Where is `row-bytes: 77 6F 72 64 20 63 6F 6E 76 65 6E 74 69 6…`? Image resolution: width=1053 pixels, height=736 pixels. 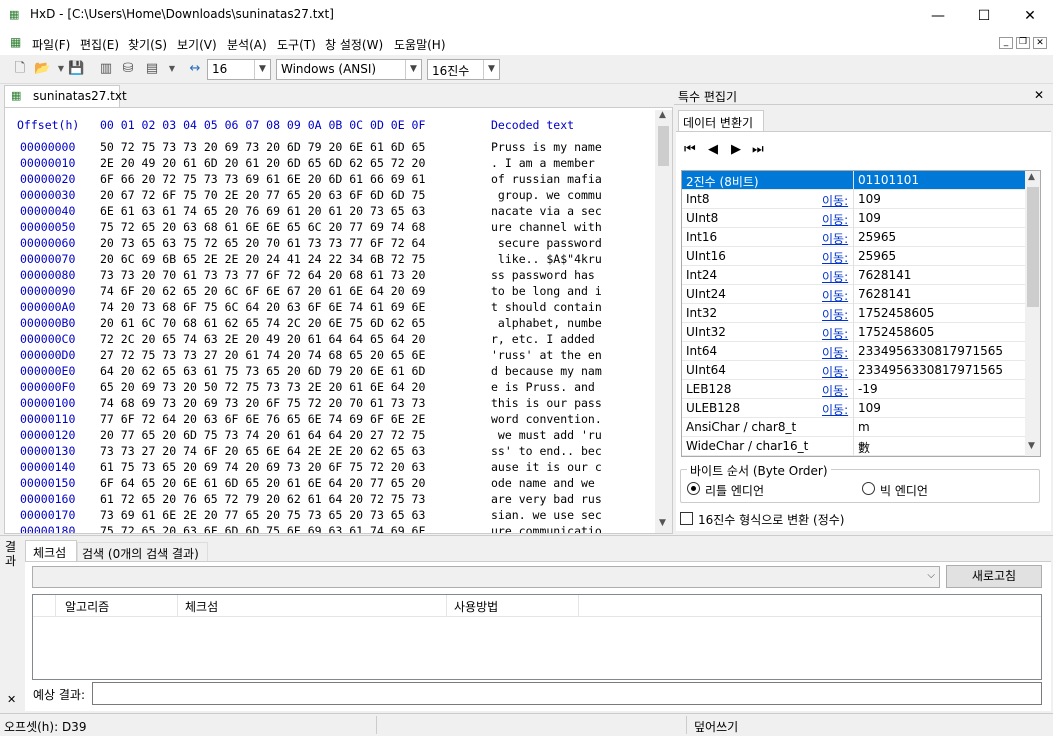
row-bytes: 77 6F 72 64 20 63 6F 6E 76 65 6E 74 69 6… is located at coordinates (262, 419).